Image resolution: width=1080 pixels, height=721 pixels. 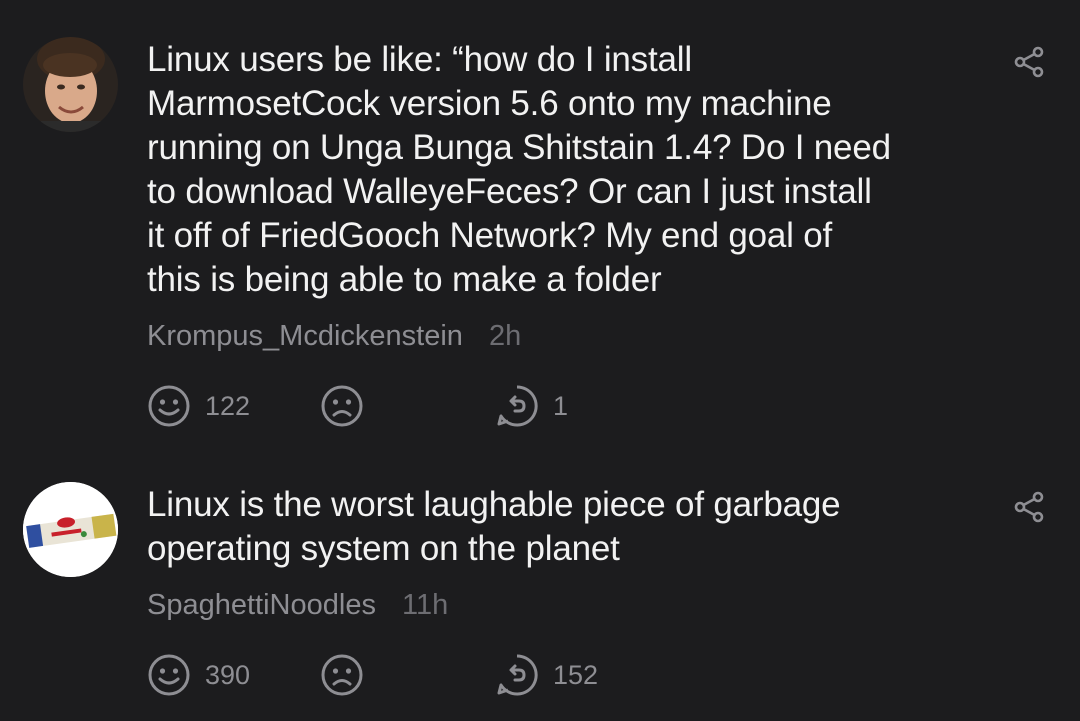 What do you see at coordinates (228, 674) in the screenshot?
I see `like-count: 390` at bounding box center [228, 674].